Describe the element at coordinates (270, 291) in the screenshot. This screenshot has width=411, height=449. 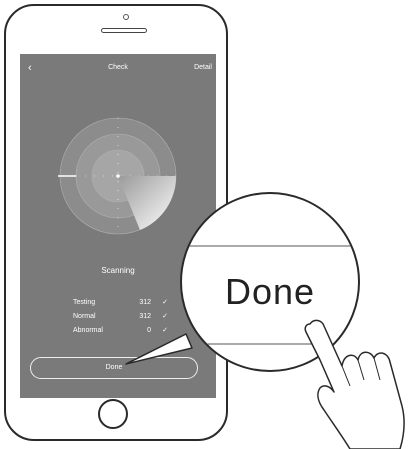
I see `zoomed-done-label: Done` at that location.